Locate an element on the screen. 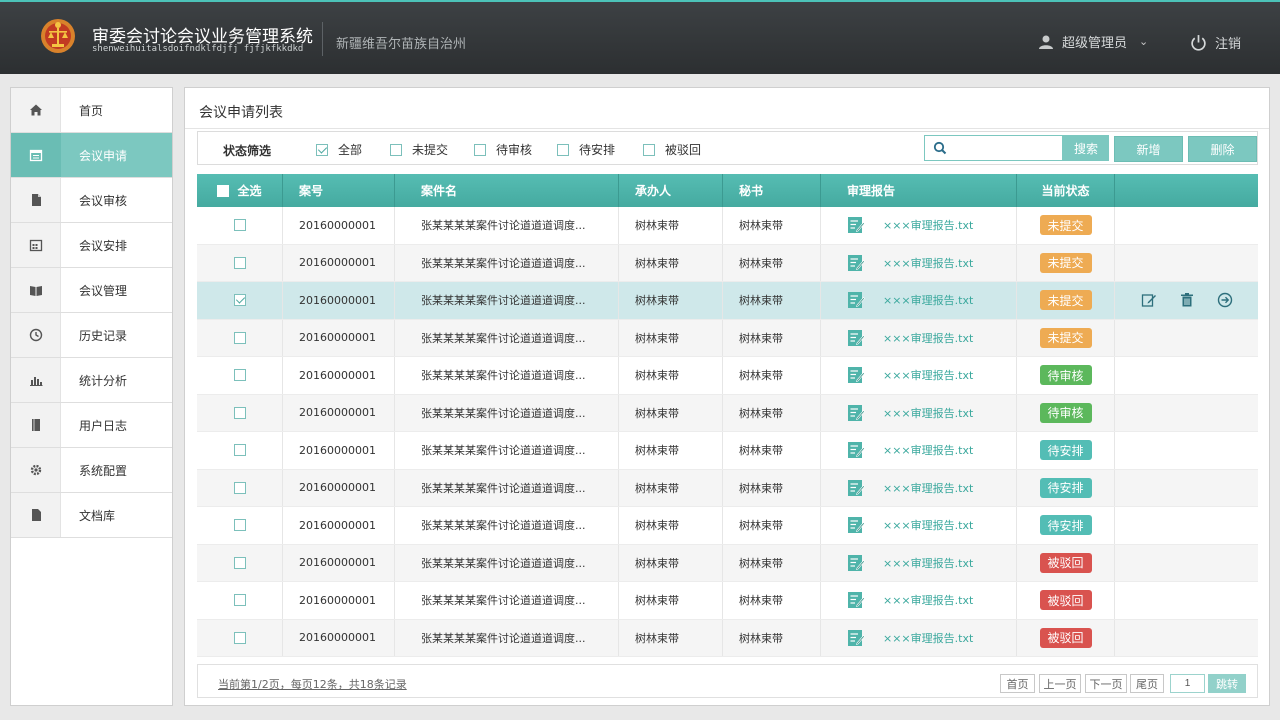 The height and width of the screenshot is (720, 1280). sidebar-item-document-library: 文档库 is located at coordinates (91, 515).